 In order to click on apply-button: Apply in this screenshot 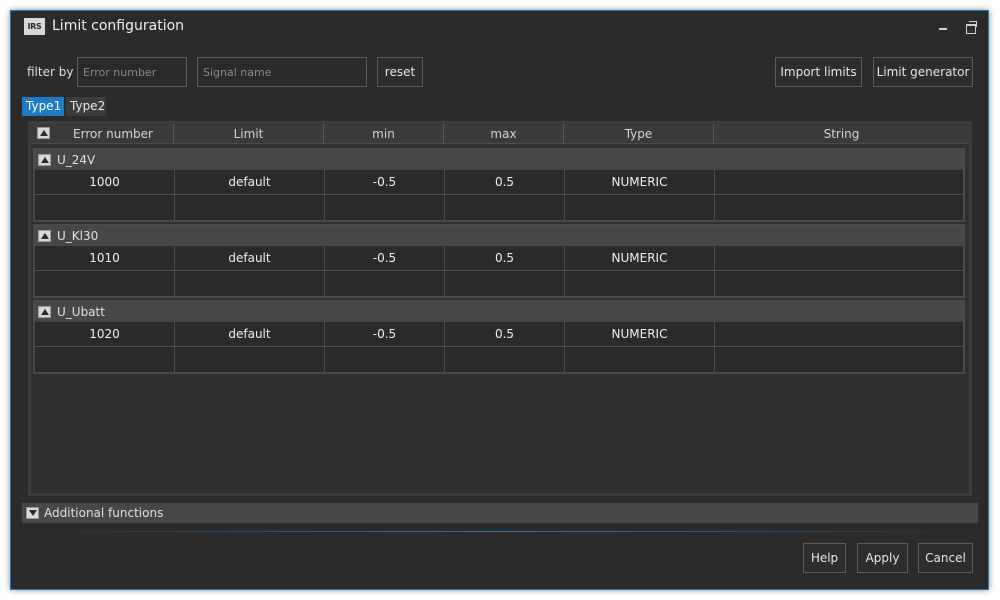, I will do `click(882, 558)`.